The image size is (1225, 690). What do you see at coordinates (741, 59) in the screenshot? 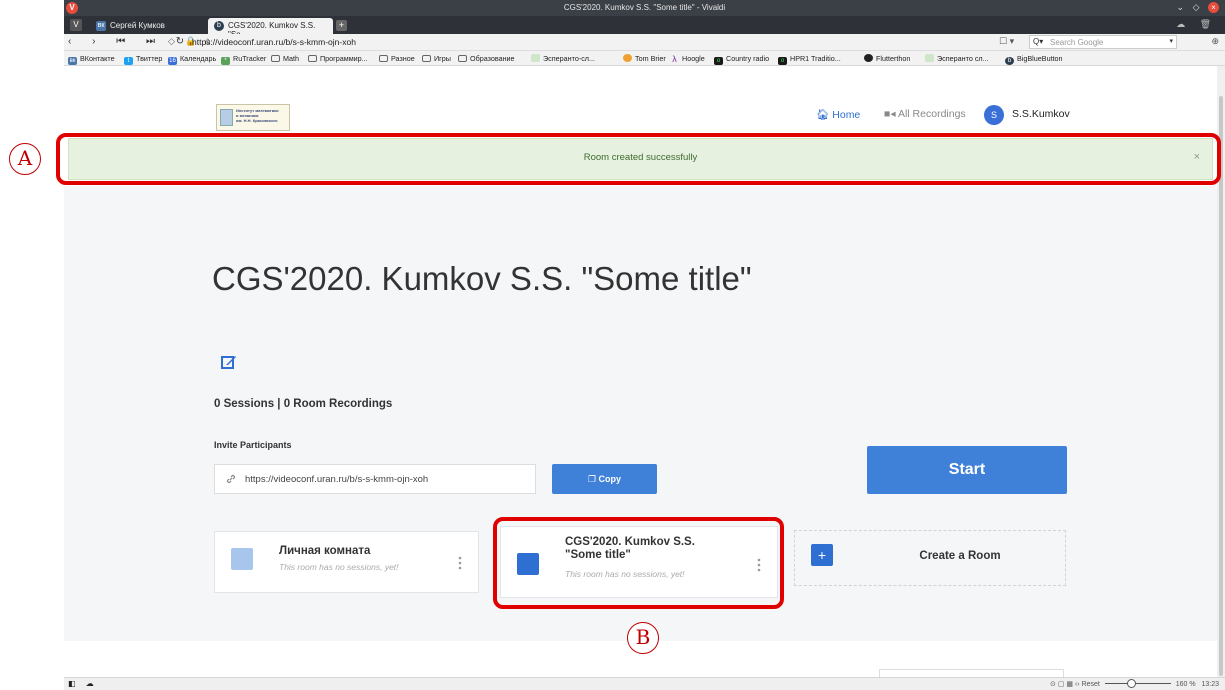
I see `bookmark-item: o Country radio` at bounding box center [741, 59].